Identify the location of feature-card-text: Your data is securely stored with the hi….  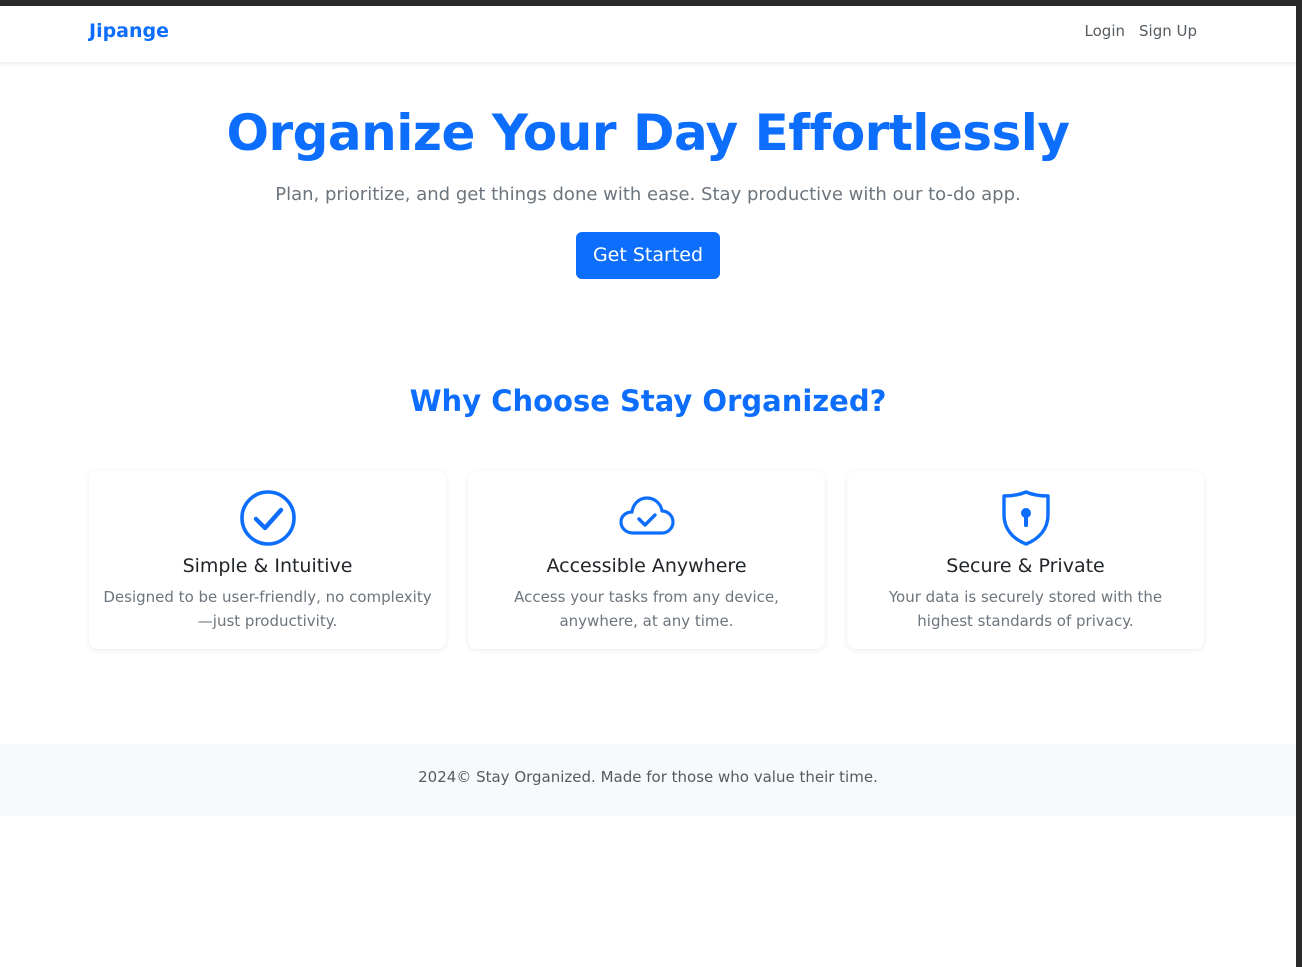
(1025, 609).